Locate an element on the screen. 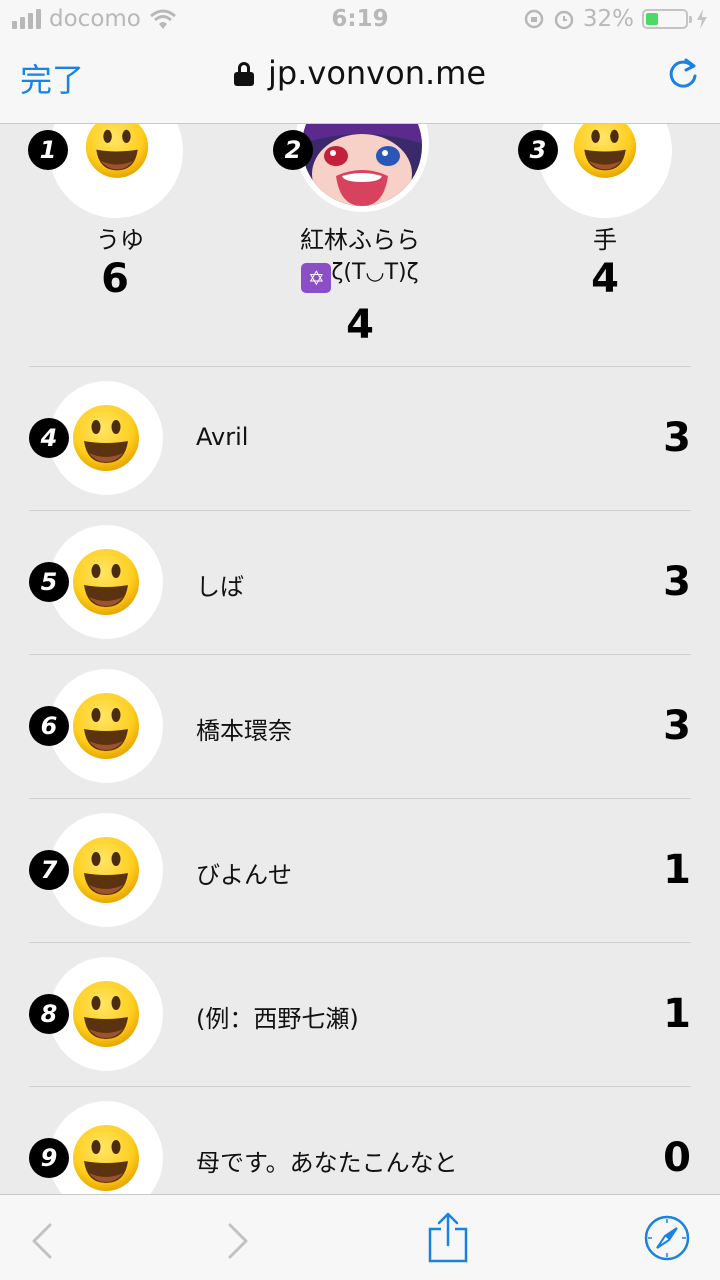 The image size is (720, 1280). row-score: 0 is located at coordinates (677, 1158).